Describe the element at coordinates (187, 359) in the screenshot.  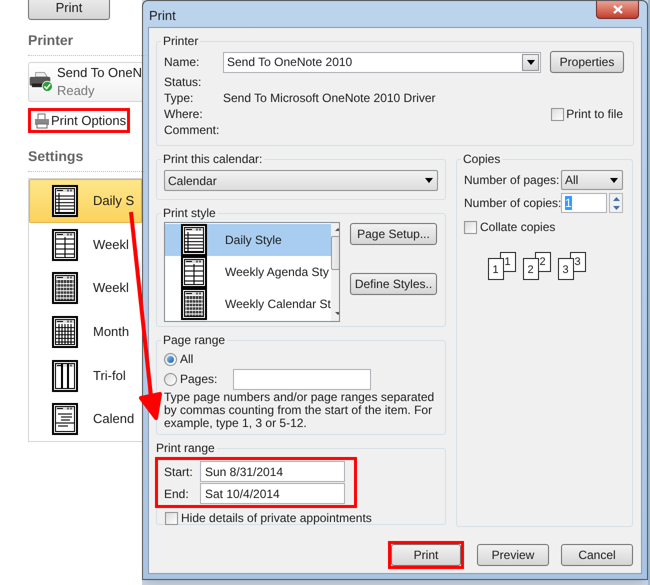
I see `radio-label: All` at that location.